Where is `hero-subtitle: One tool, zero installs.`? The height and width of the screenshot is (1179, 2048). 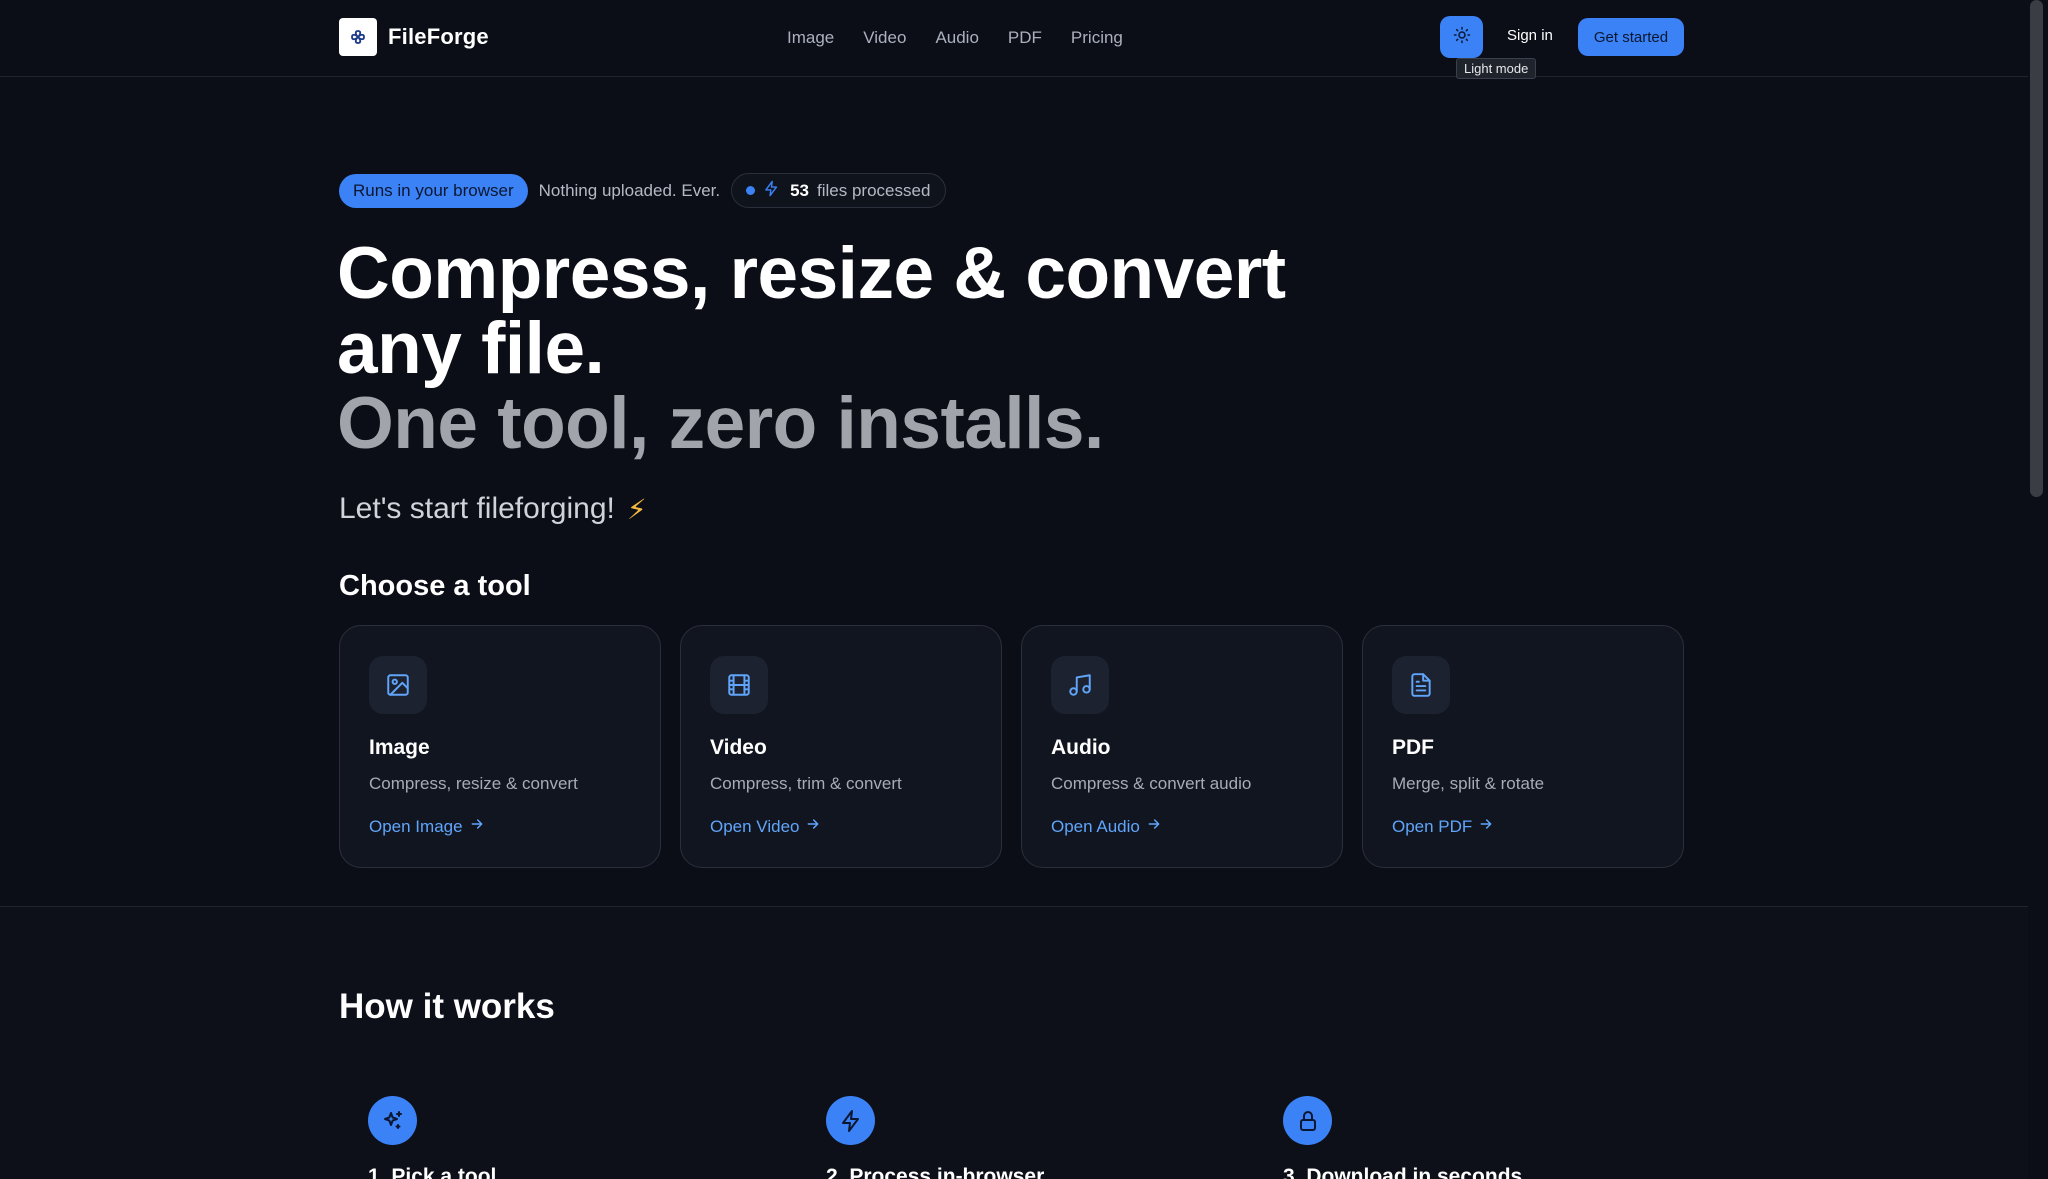 hero-subtitle: One tool, zero installs. is located at coordinates (720, 423).